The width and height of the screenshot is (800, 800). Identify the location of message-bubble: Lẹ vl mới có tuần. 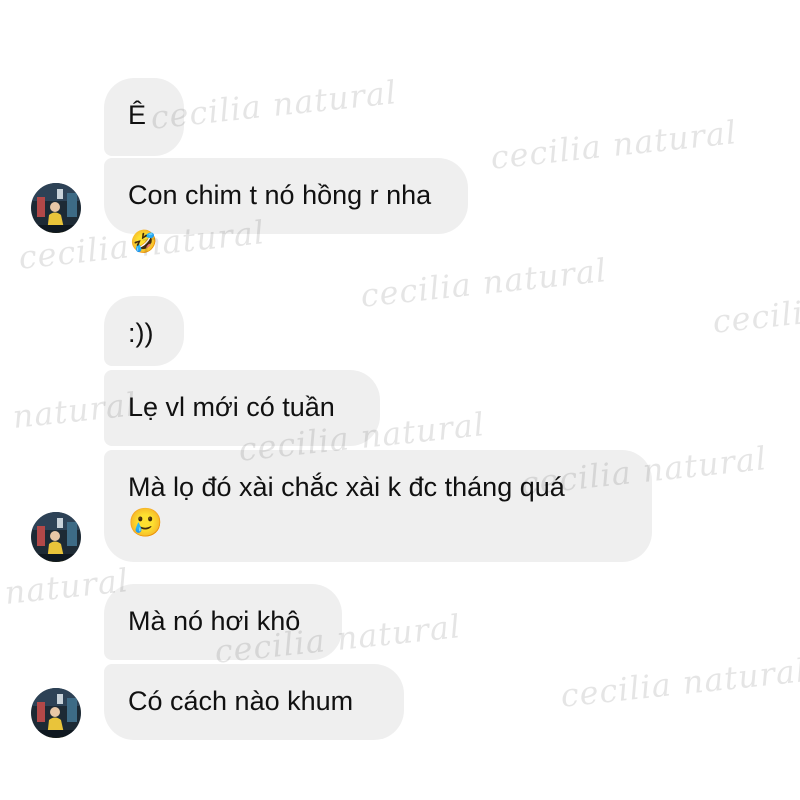
(242, 408).